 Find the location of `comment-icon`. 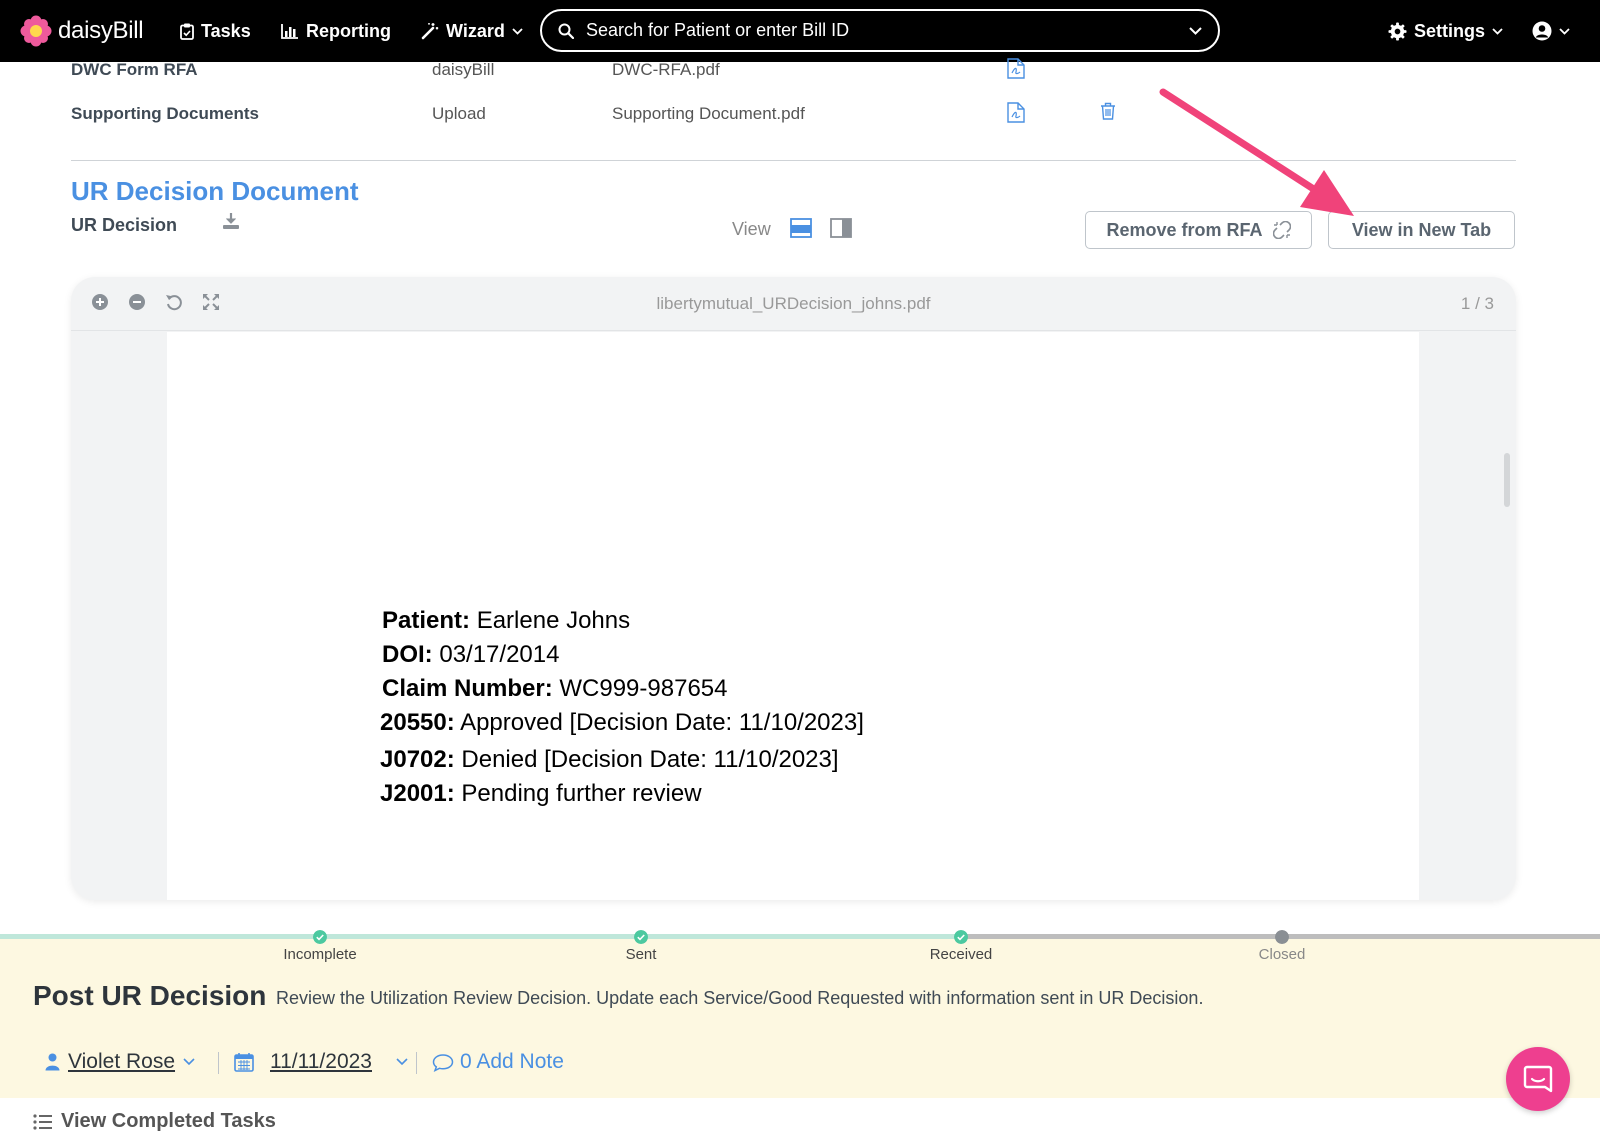

comment-icon is located at coordinates (443, 1062).